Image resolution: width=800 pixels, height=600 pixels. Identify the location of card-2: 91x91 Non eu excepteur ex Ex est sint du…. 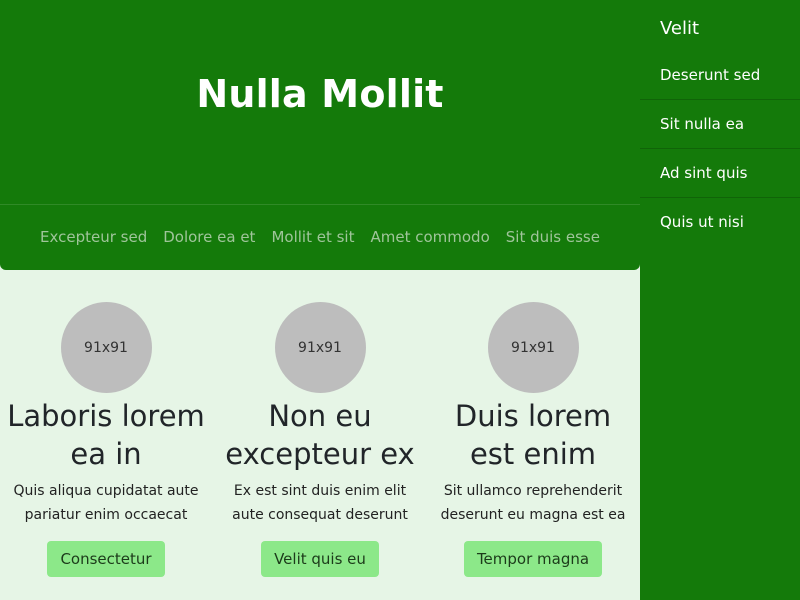
(320, 439).